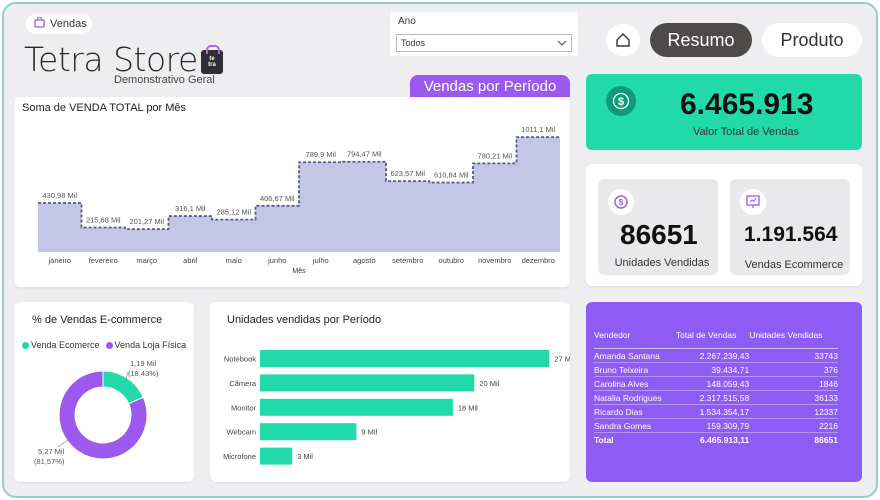  What do you see at coordinates (240, 359) in the screenshot?
I see `y-tick-label: Notebook` at bounding box center [240, 359].